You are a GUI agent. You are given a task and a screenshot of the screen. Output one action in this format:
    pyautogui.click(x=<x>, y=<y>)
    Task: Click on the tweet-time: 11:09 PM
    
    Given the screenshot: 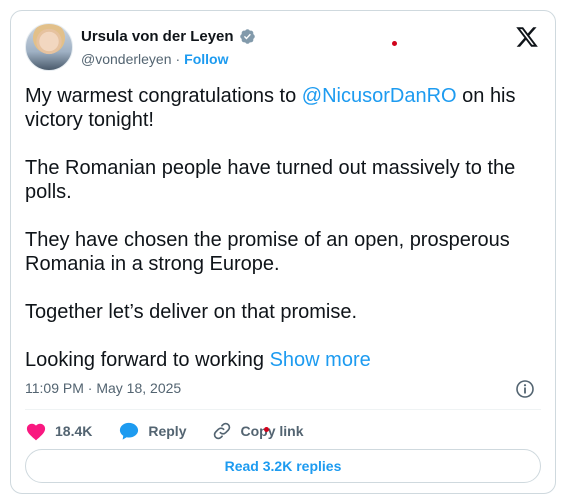 What is the action you would take?
    pyautogui.click(x=54, y=388)
    